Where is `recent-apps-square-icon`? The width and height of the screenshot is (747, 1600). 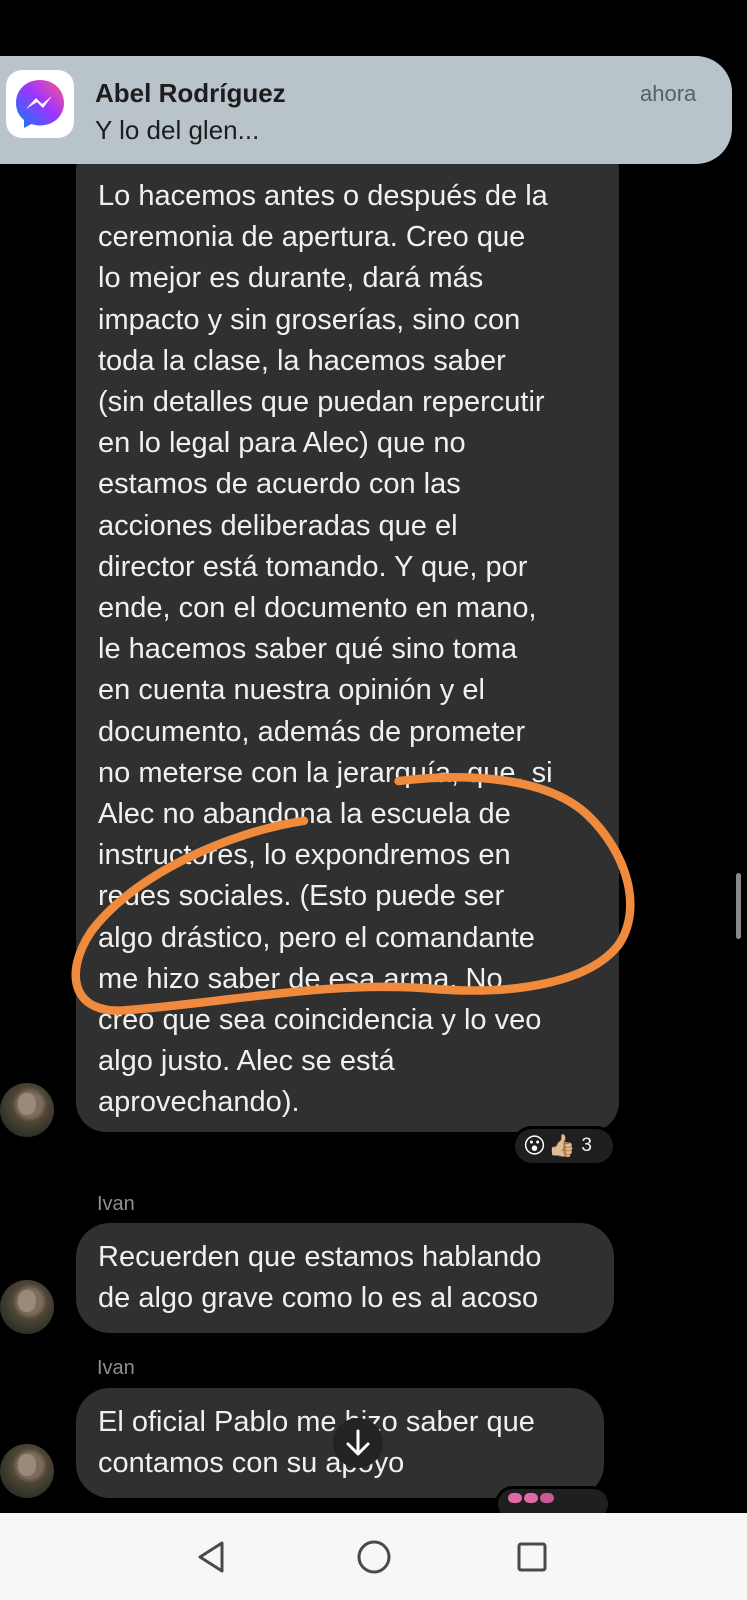 recent-apps-square-icon is located at coordinates (532, 1557).